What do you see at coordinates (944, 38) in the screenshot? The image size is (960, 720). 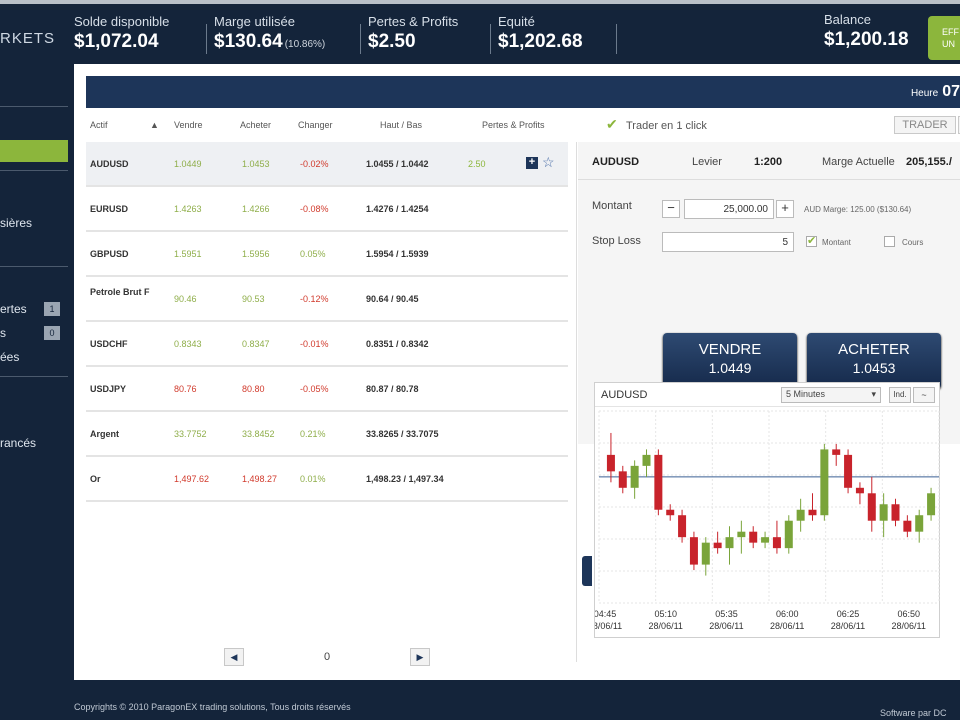 I see `deposit-button: EFF UN` at bounding box center [944, 38].